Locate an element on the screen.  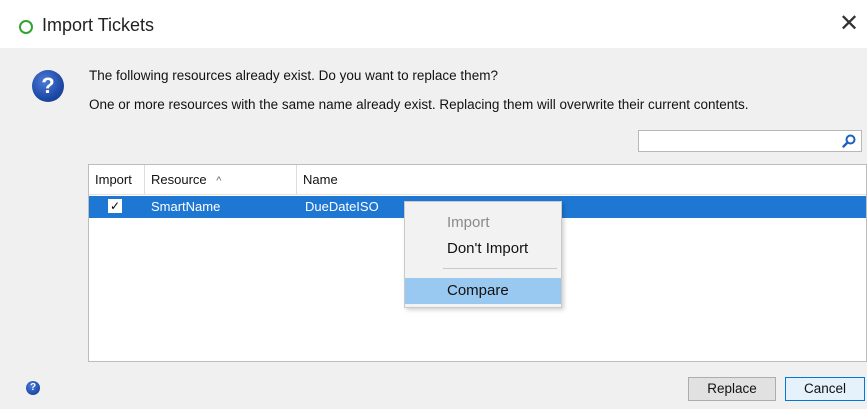
app-icon is located at coordinates (26, 27).